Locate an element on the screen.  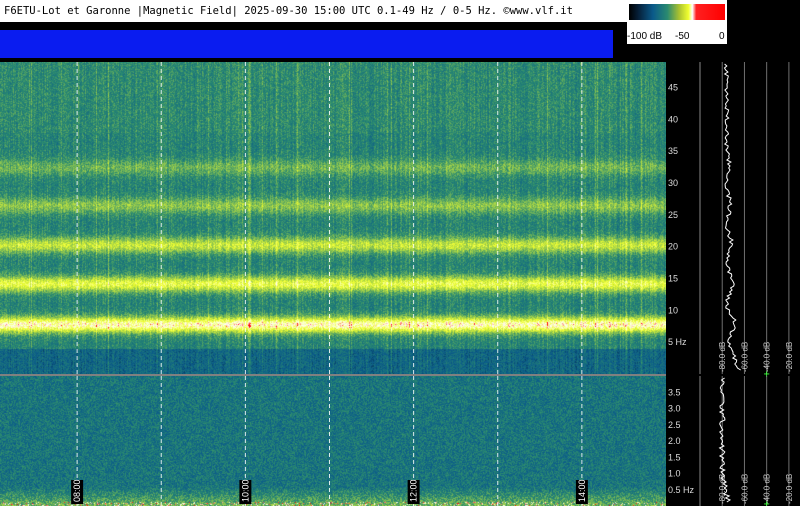
freq-tick-label: 2.0 is located at coordinates (674, 441).